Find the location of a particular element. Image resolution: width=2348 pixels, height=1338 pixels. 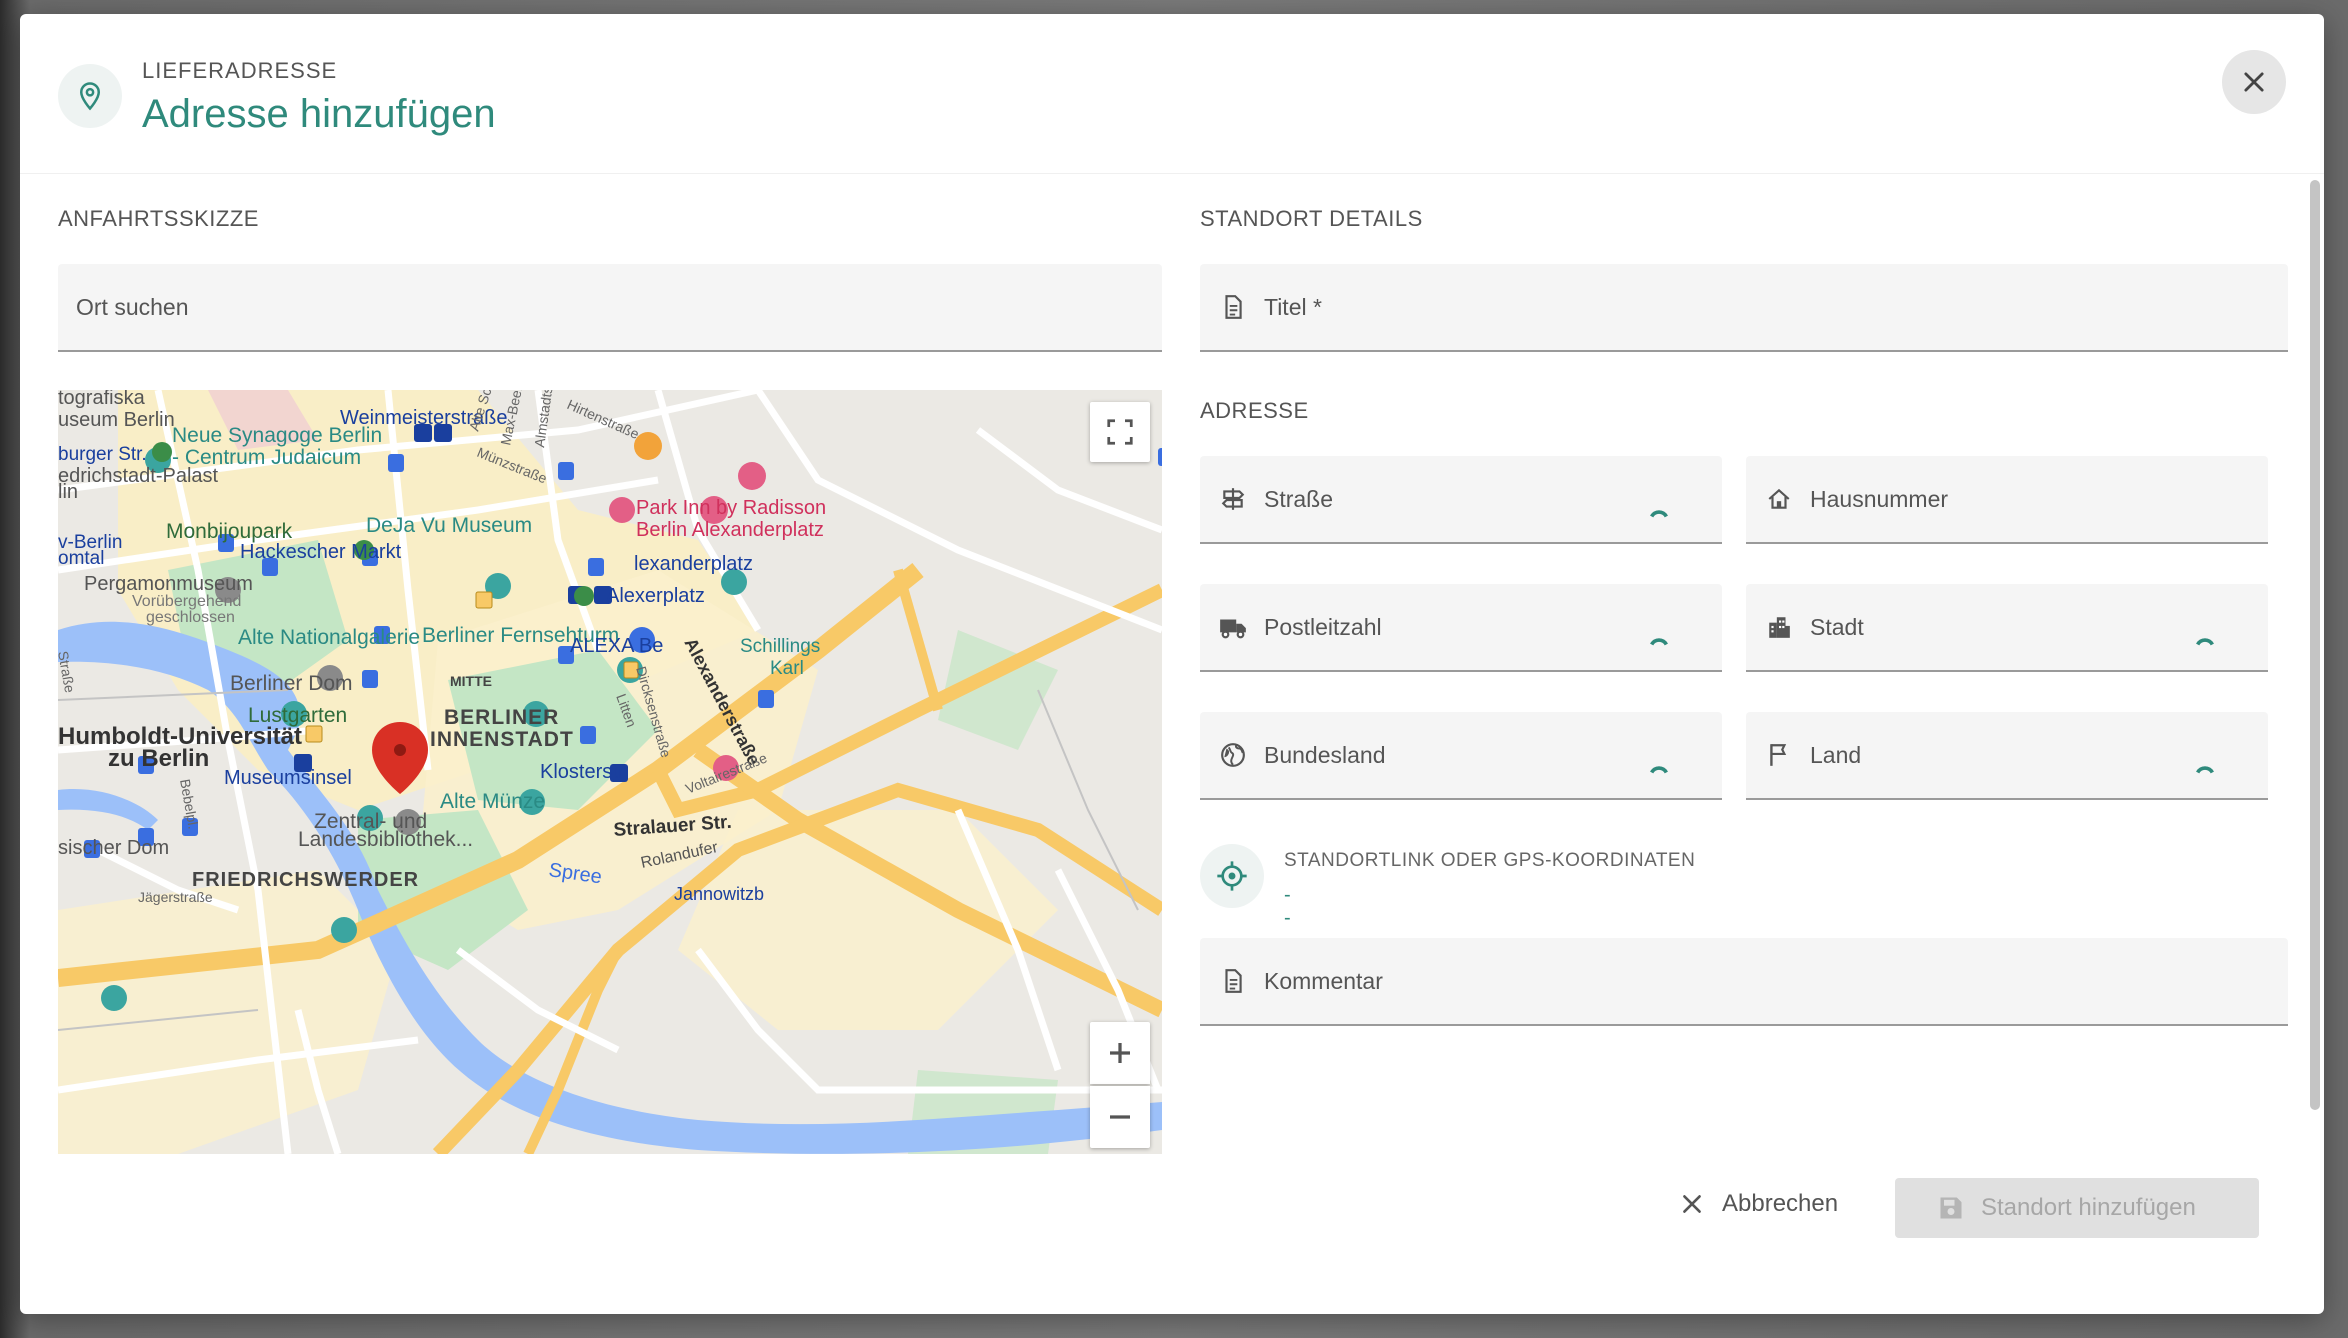

house-number-field-label: Hausnummer is located at coordinates (1879, 498).